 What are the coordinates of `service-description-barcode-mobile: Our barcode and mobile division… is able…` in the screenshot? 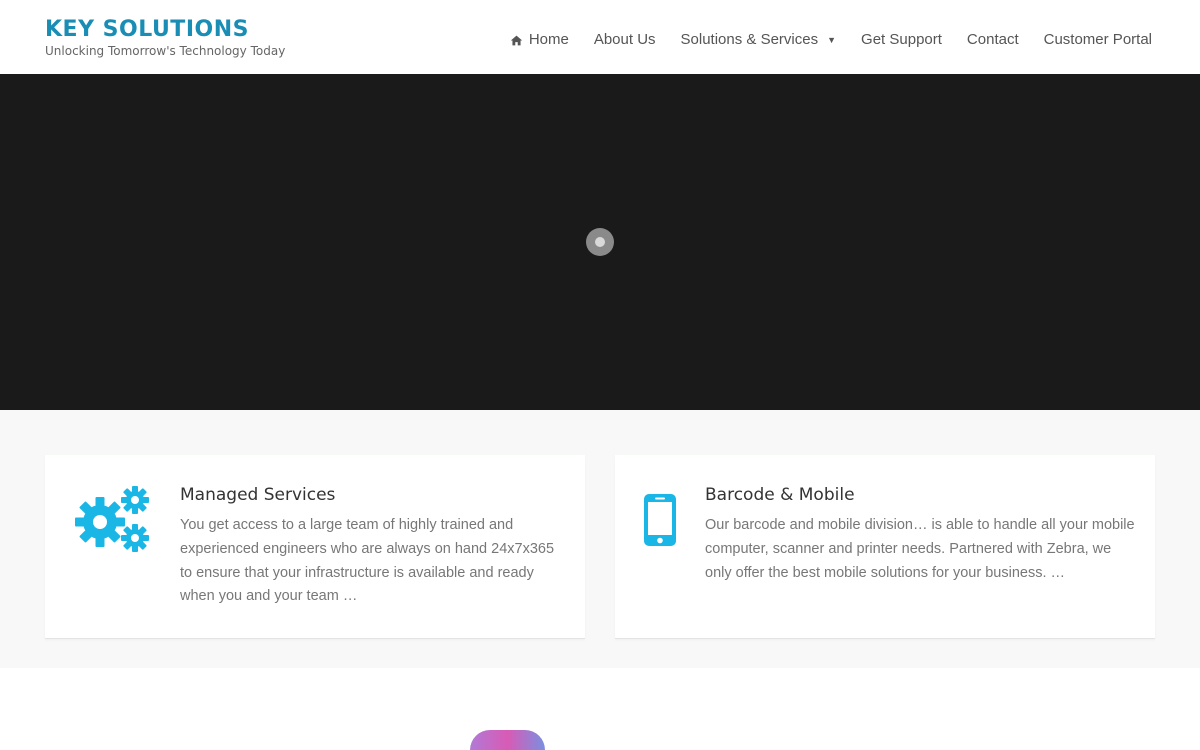 It's located at (920, 549).